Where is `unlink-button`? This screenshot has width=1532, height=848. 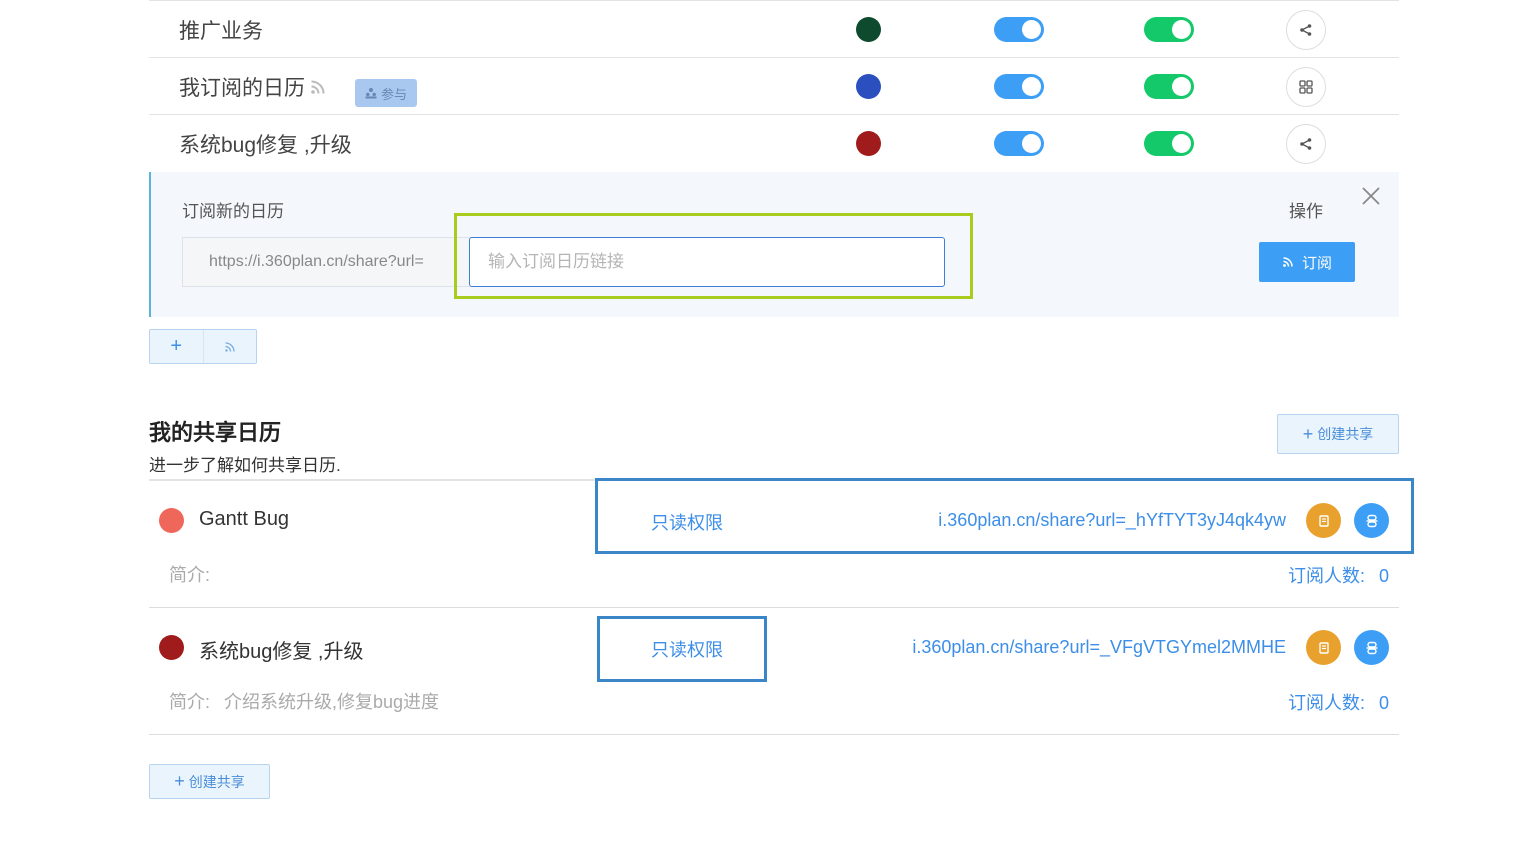 unlink-button is located at coordinates (1371, 647).